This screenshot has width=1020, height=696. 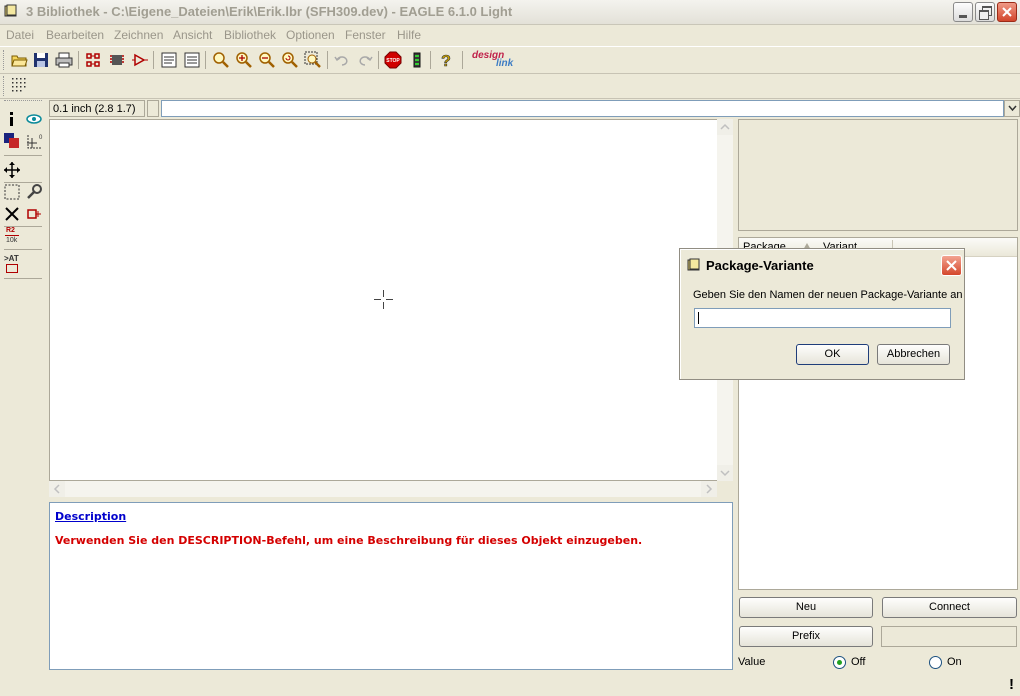 What do you see at coordinates (12, 141) in the screenshot?
I see `display-layers-icon` at bounding box center [12, 141].